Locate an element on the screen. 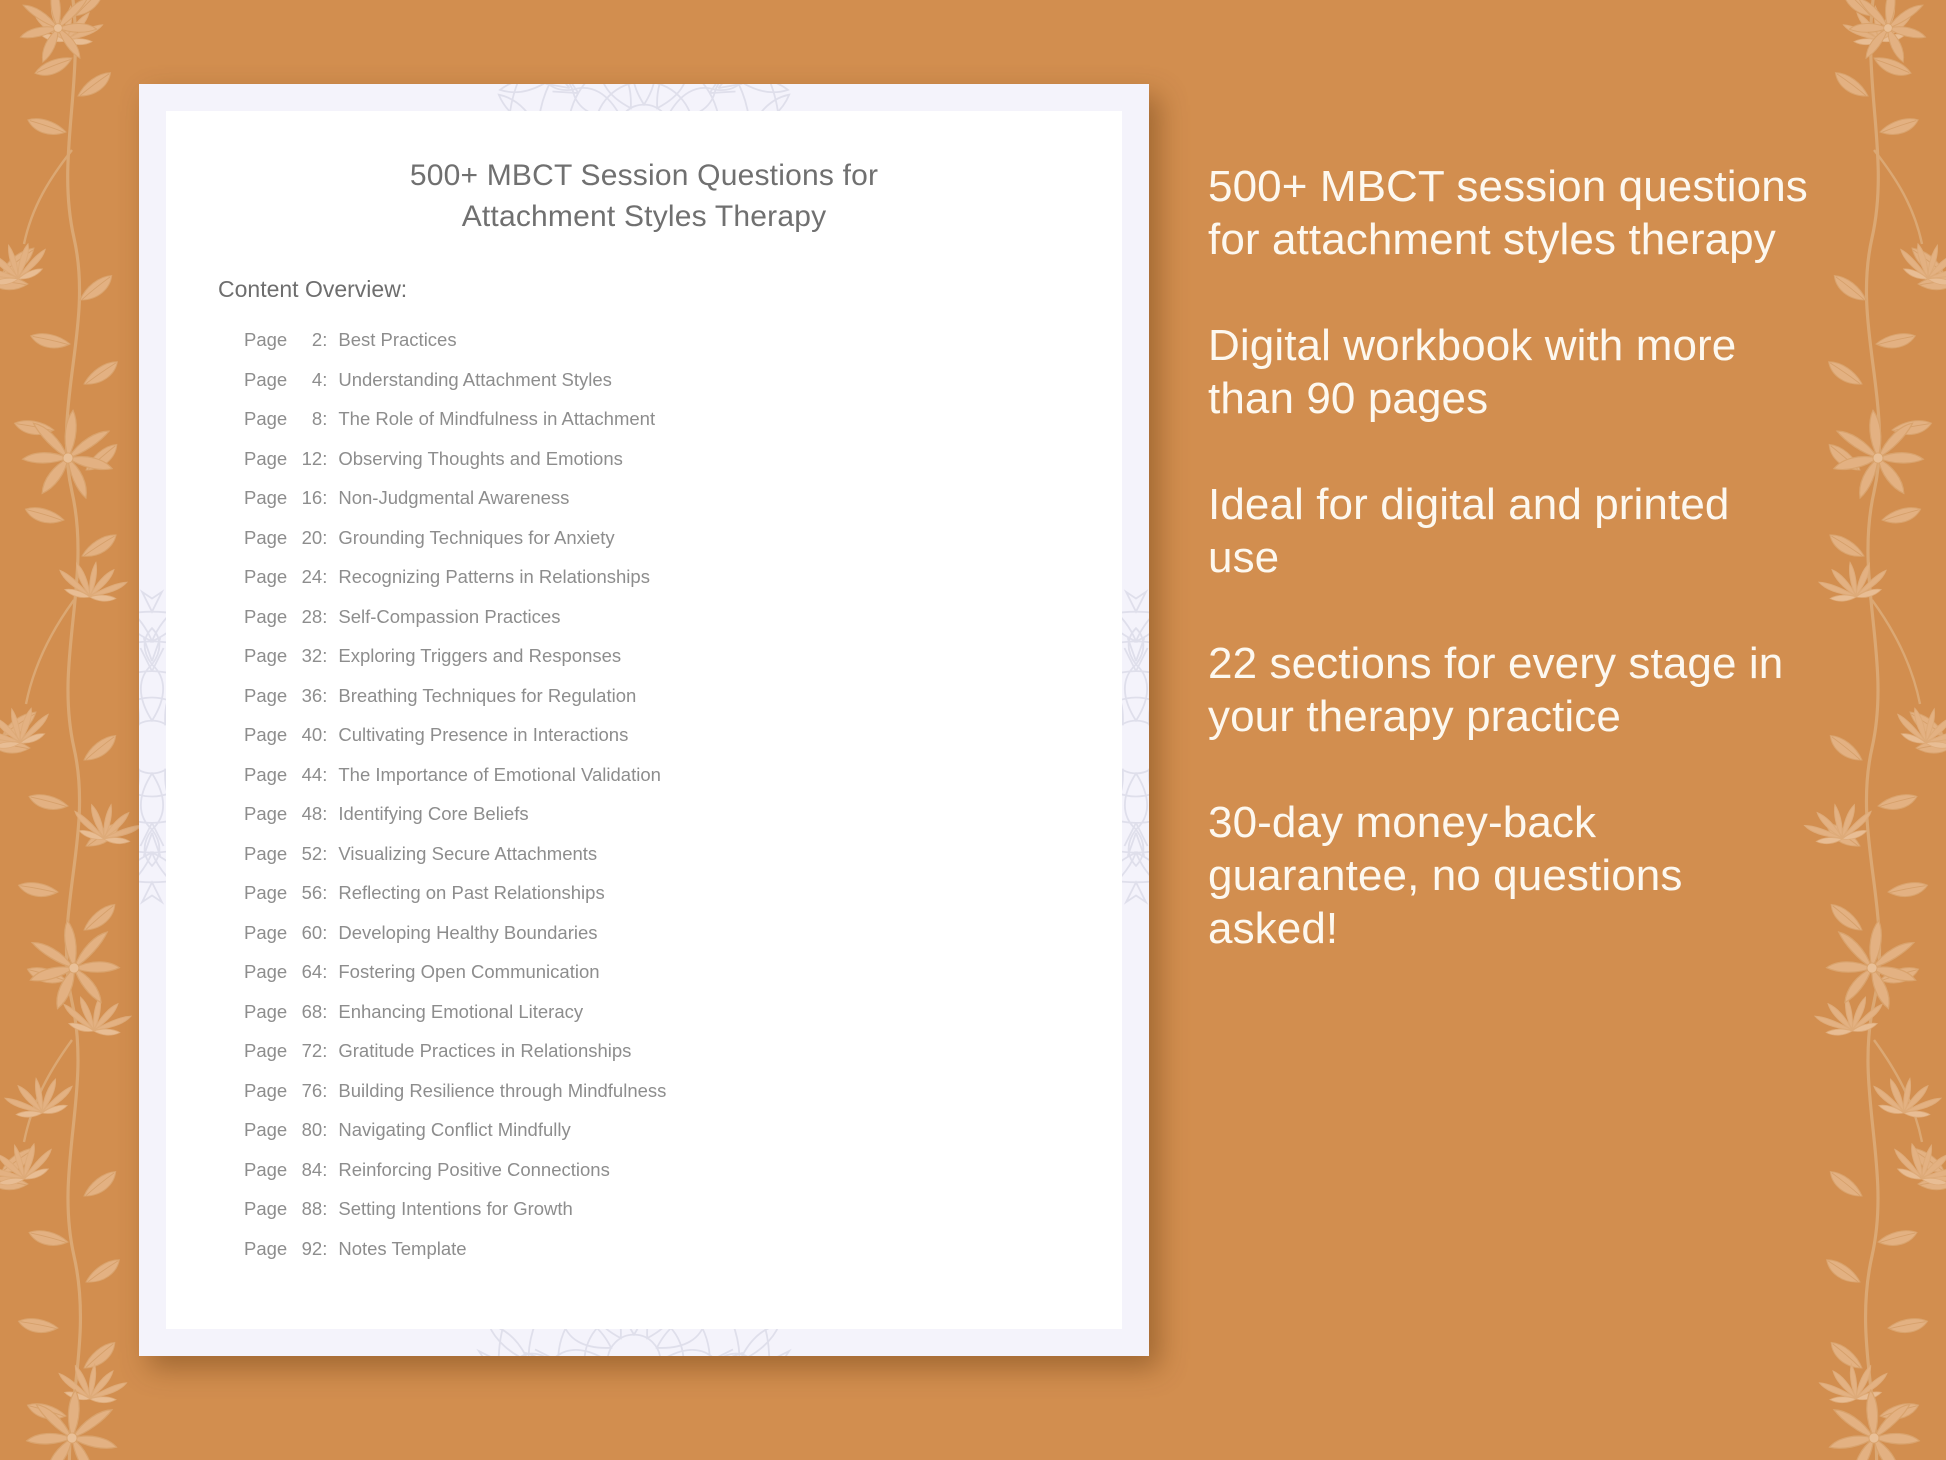 The width and height of the screenshot is (1946, 1460). marketing-feature-item: Ideal for digital and printed use is located at coordinates (1469, 531).